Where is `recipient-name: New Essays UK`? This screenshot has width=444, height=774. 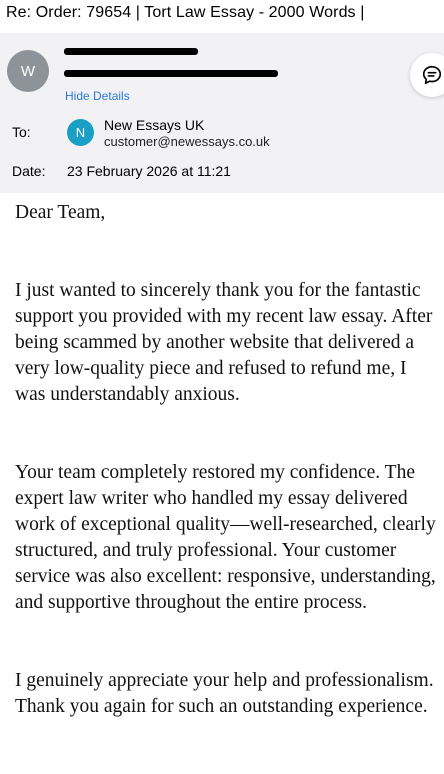
recipient-name: New Essays UK is located at coordinates (154, 125).